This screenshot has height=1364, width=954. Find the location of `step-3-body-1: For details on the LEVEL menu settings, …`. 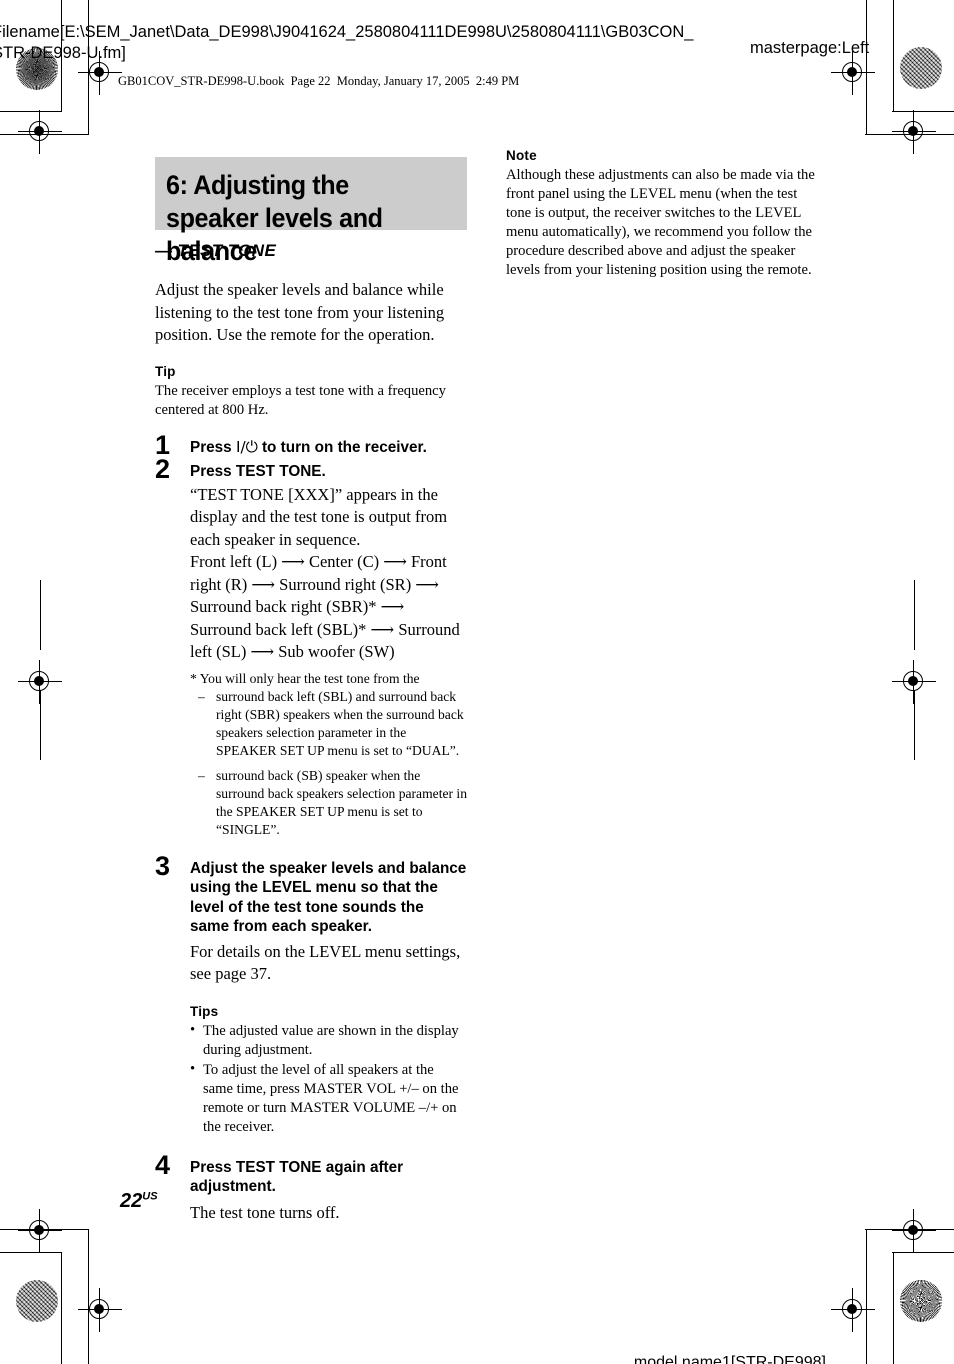

step-3-body-1: For details on the LEVEL menu settings, … is located at coordinates (325, 962).